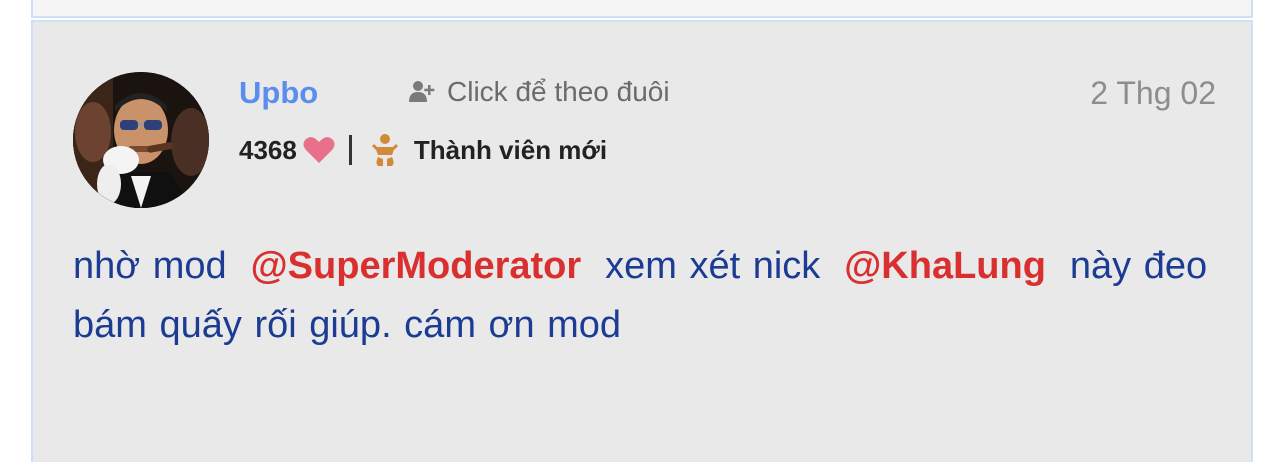 The image size is (1284, 462). Describe the element at coordinates (558, 91) in the screenshot. I see `follow-label: Click để theo đuôi` at that location.